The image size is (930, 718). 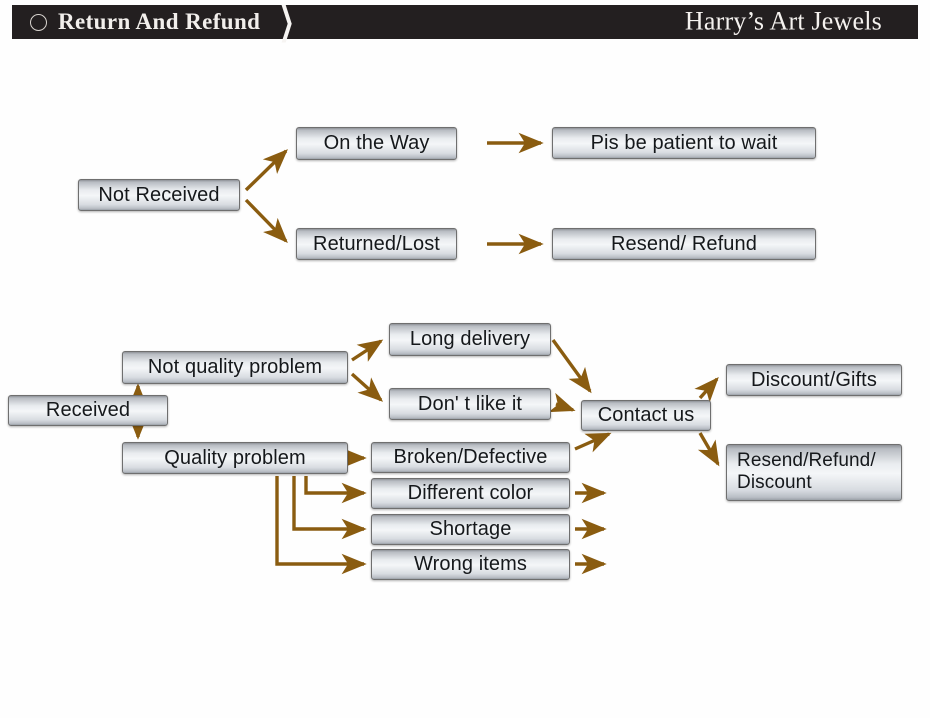 I want to click on node-broken-defective: Broken/Defective, so click(x=470, y=457).